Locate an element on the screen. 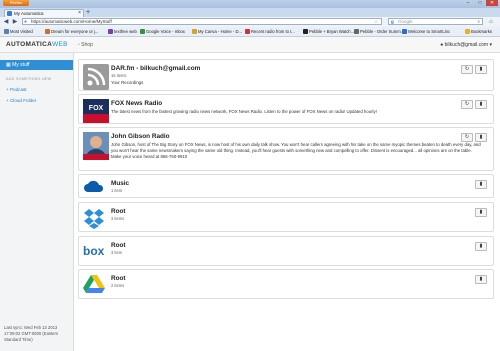 The image size is (500, 351). sidebar-item-label: My stuff is located at coordinates (21, 65).